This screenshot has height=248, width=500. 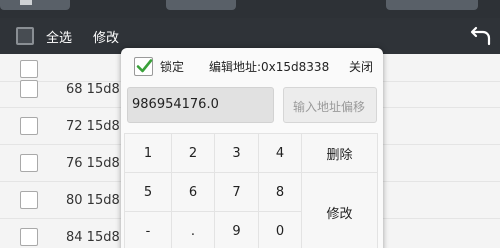 What do you see at coordinates (339, 153) in the screenshot?
I see `delete-key: 删除` at bounding box center [339, 153].